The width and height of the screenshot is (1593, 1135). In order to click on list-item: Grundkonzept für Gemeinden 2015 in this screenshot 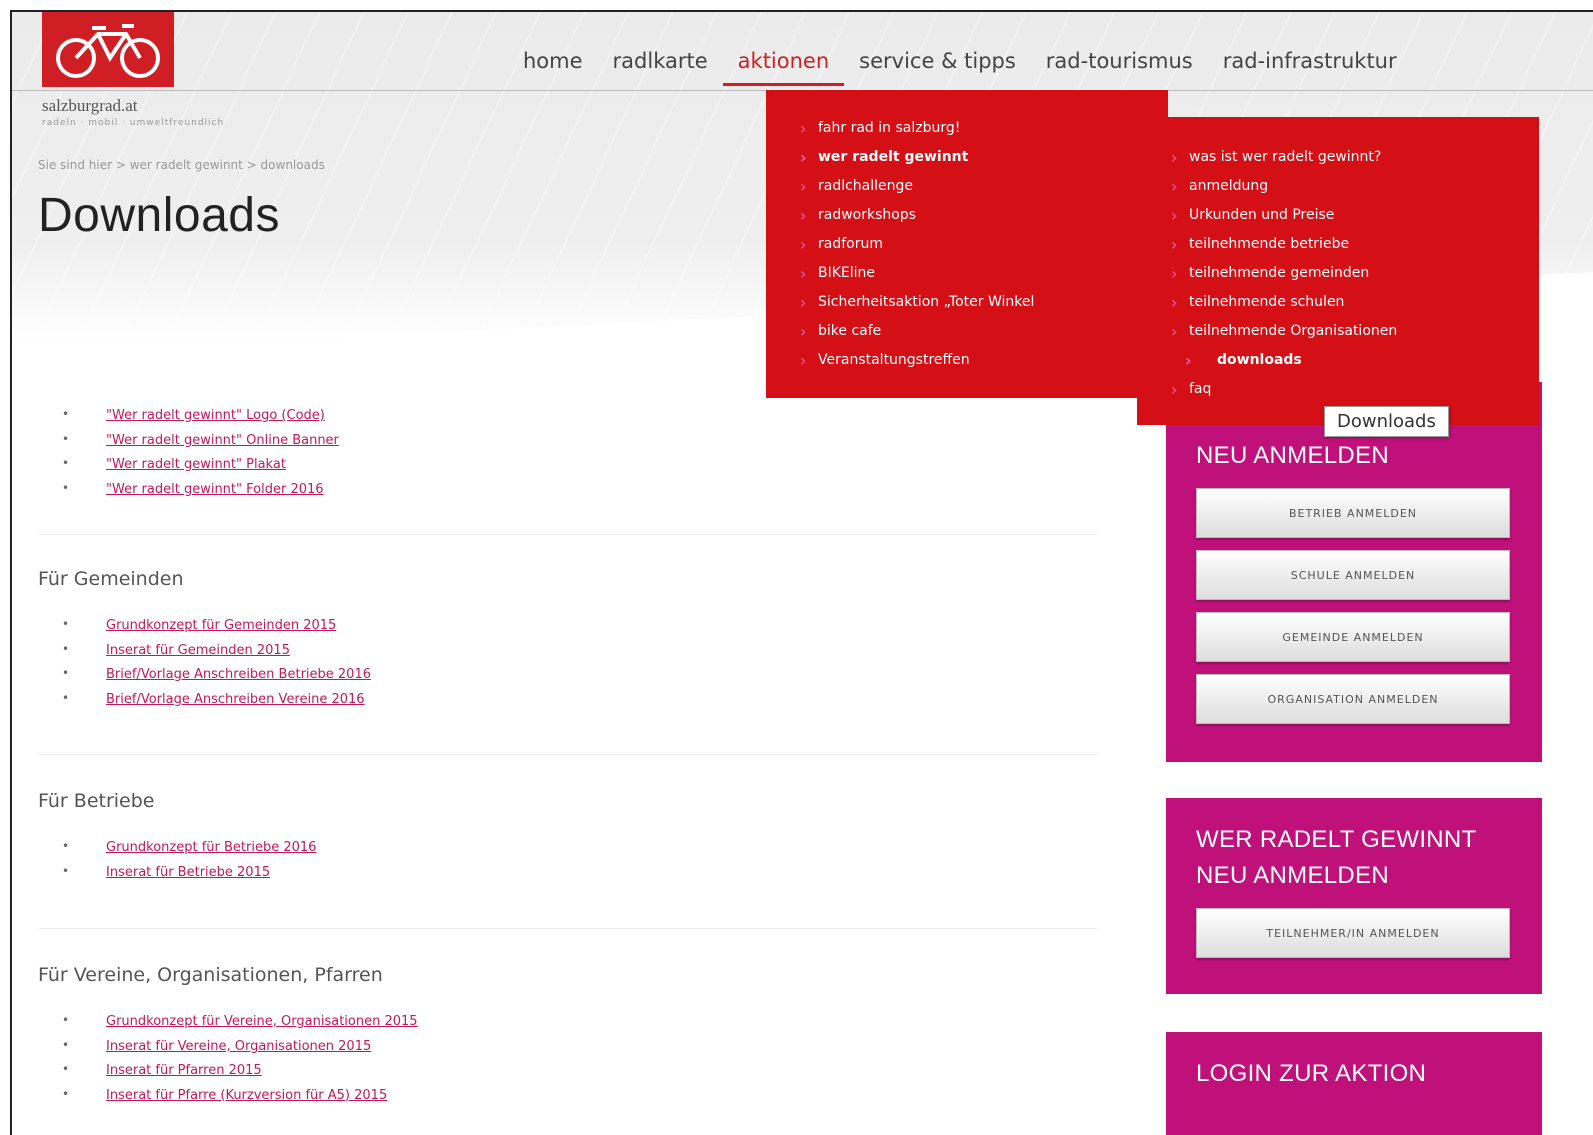, I will do `click(204, 624)`.